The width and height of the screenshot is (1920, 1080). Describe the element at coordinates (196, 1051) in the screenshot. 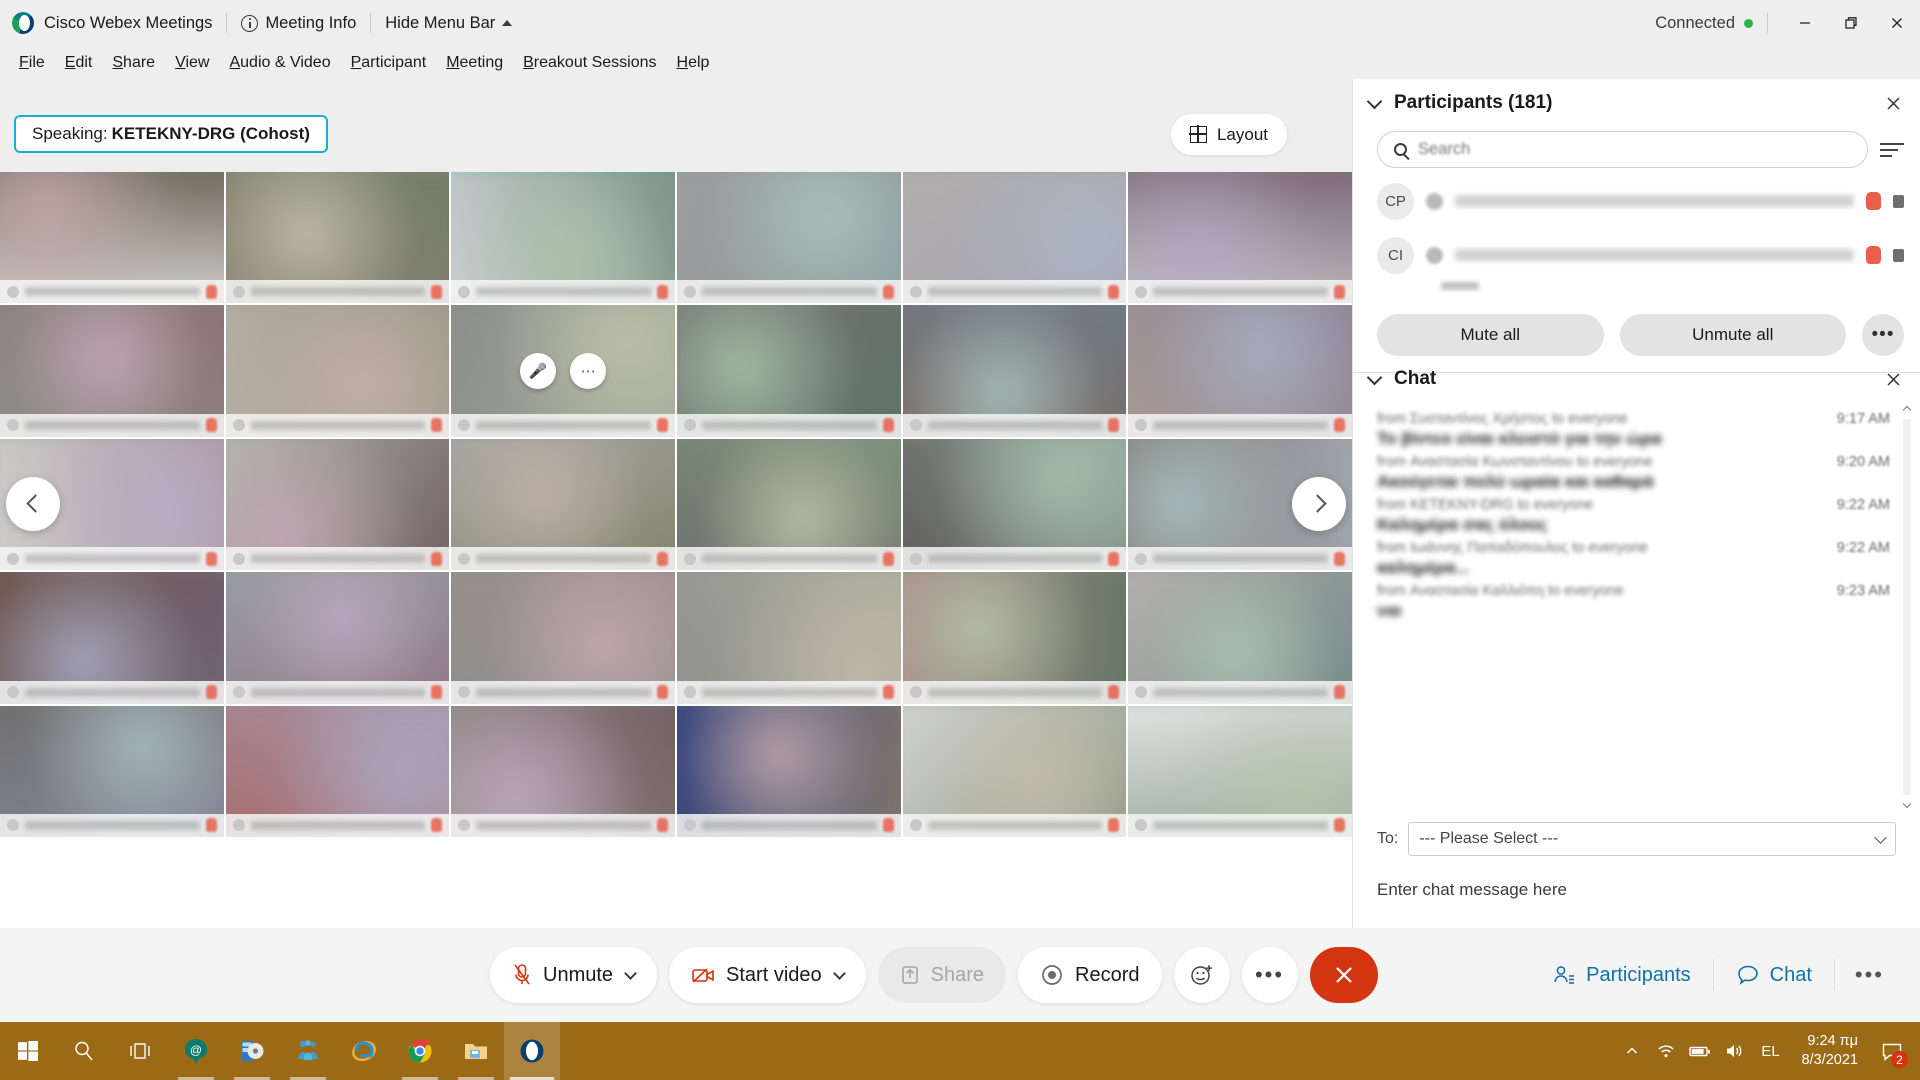

I see `taskbar-item-mail: @` at that location.